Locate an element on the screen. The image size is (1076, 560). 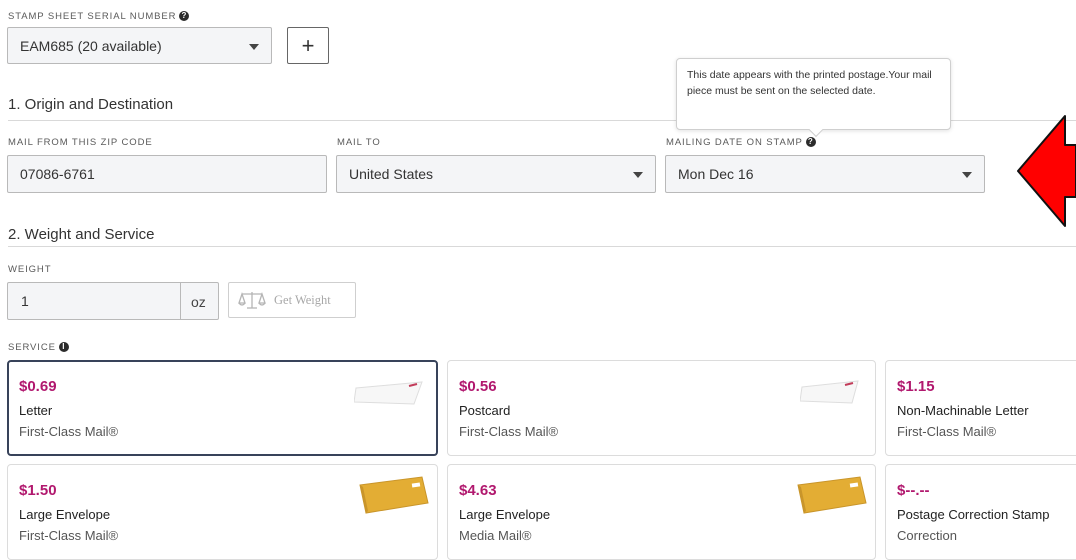
service-card-large-envelope-media-mail: $4.63 Large Envelope Media Mail® is located at coordinates (661, 512).